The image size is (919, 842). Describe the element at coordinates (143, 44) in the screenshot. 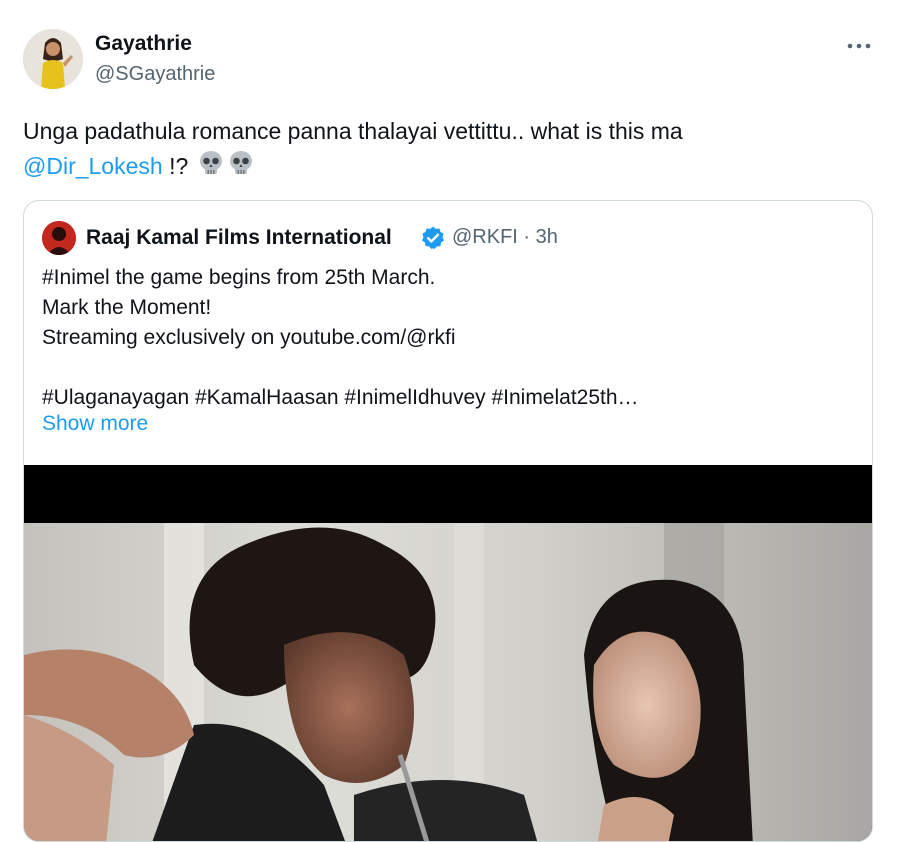

I see `author-name: Gayathrie` at that location.